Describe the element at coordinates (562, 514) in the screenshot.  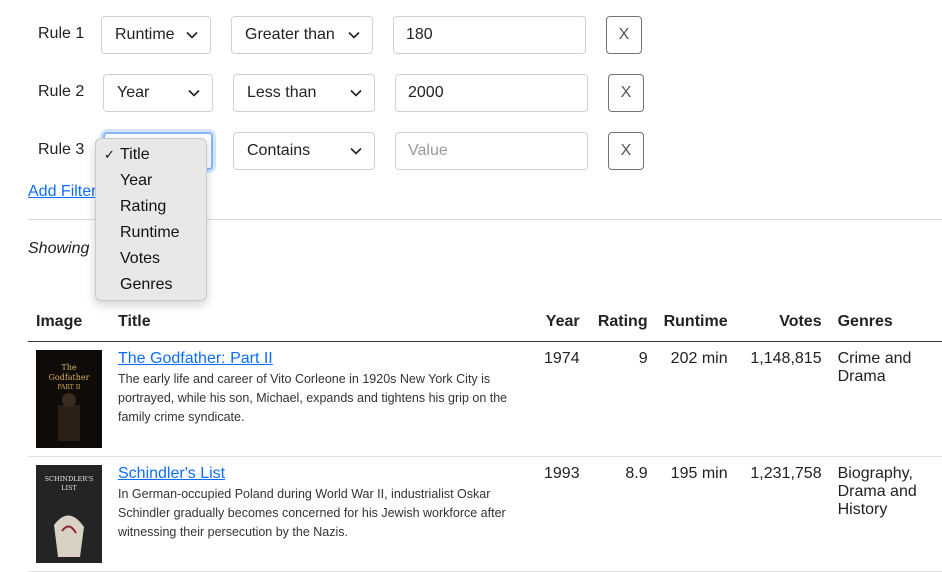
I see `year-cell: 1993` at that location.